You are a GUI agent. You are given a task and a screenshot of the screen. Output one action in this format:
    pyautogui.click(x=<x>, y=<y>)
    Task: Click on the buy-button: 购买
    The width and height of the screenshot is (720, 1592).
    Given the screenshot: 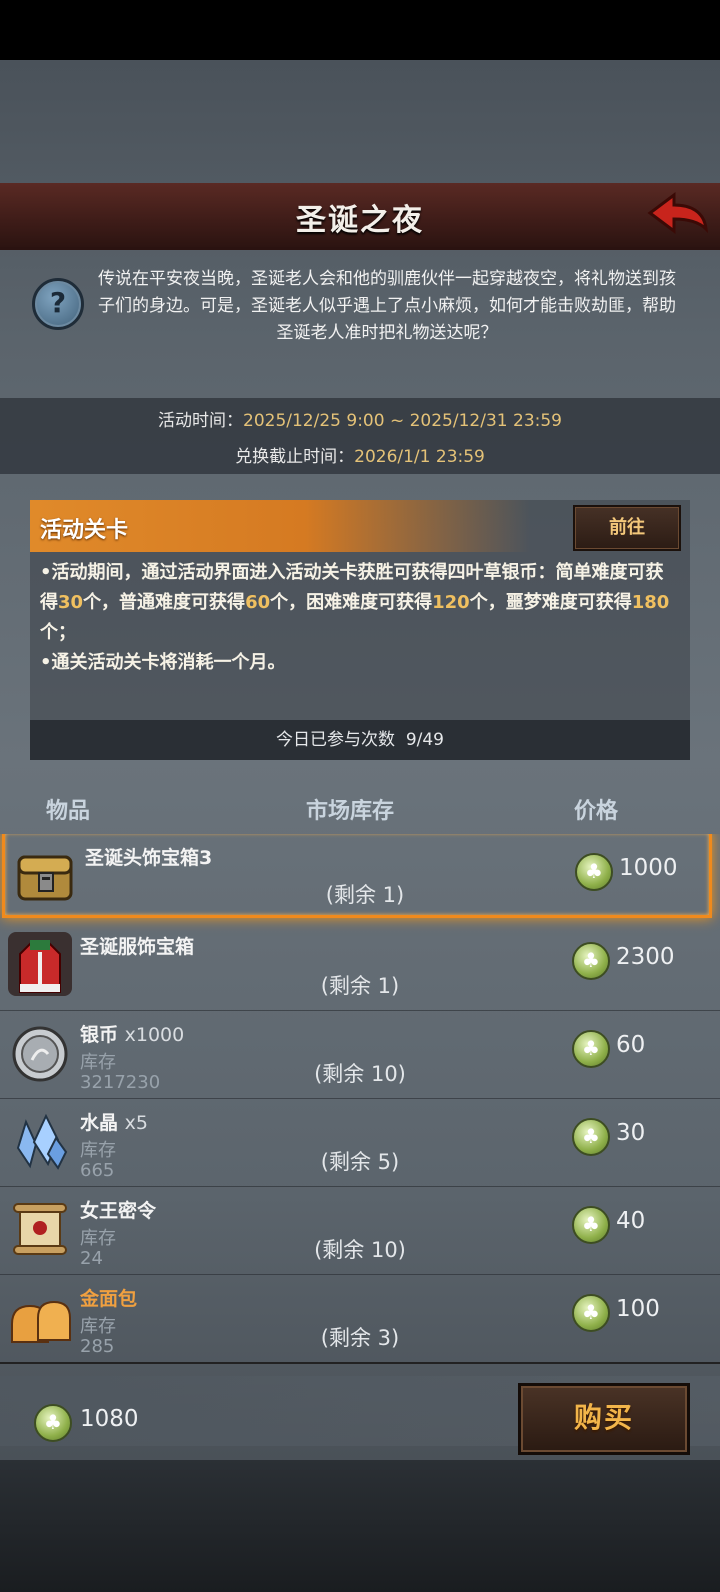 What is the action you would take?
    pyautogui.click(x=604, y=1419)
    